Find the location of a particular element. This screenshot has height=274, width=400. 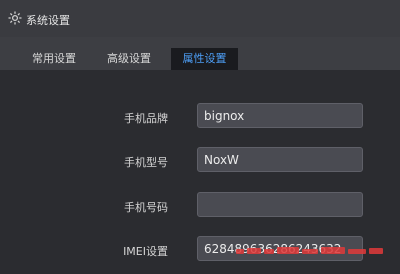

tab-common-settings: 常用设置 is located at coordinates (54, 59).